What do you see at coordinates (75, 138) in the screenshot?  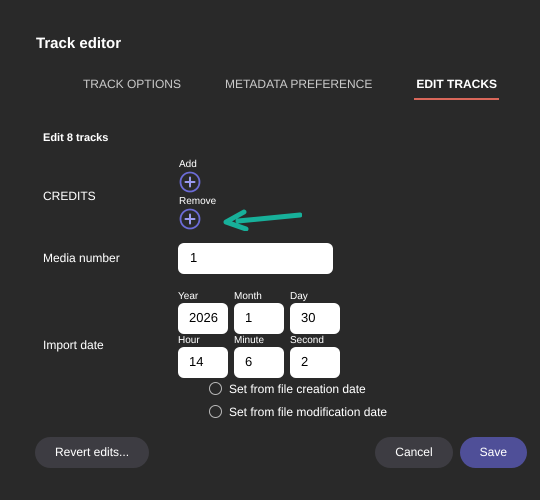 I see `section-title: Edit 8 tracks` at bounding box center [75, 138].